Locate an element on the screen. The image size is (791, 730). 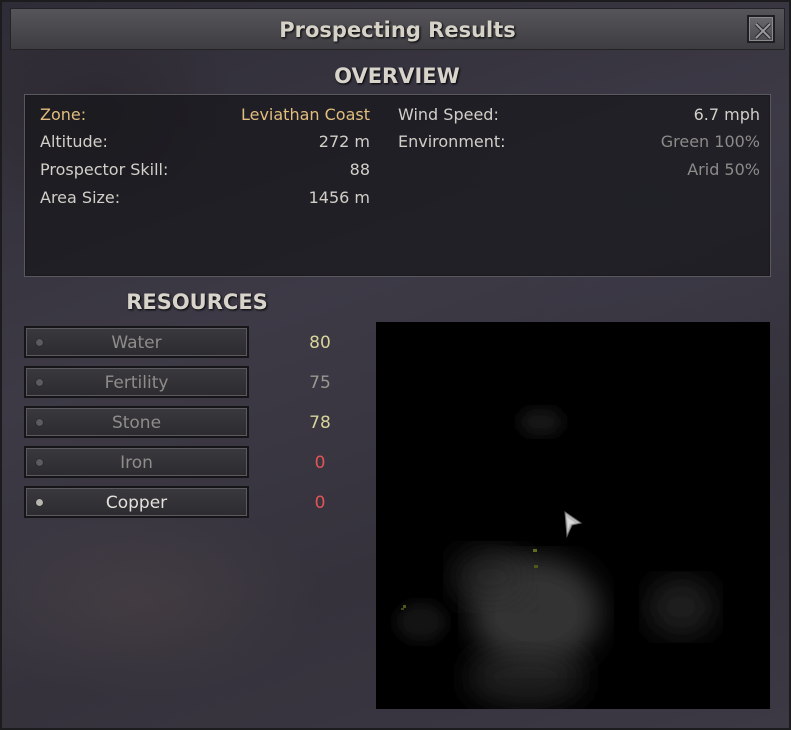
resource-button-water: Water is located at coordinates (136, 342).